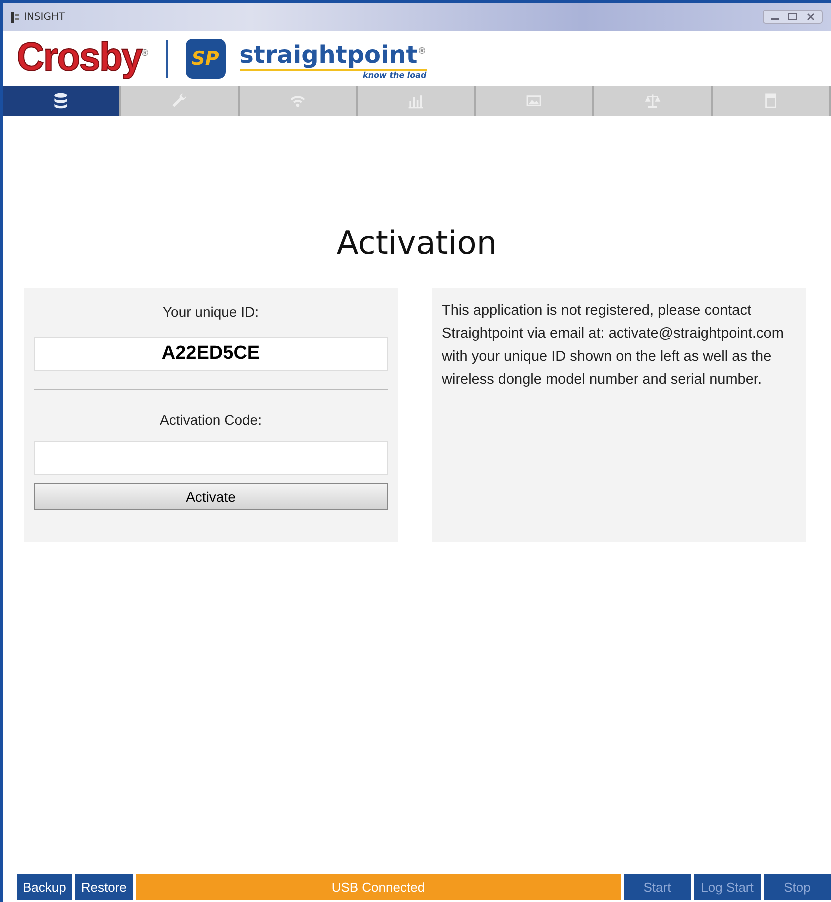  Describe the element at coordinates (211, 496) in the screenshot. I see `activate-button: Activate` at that location.